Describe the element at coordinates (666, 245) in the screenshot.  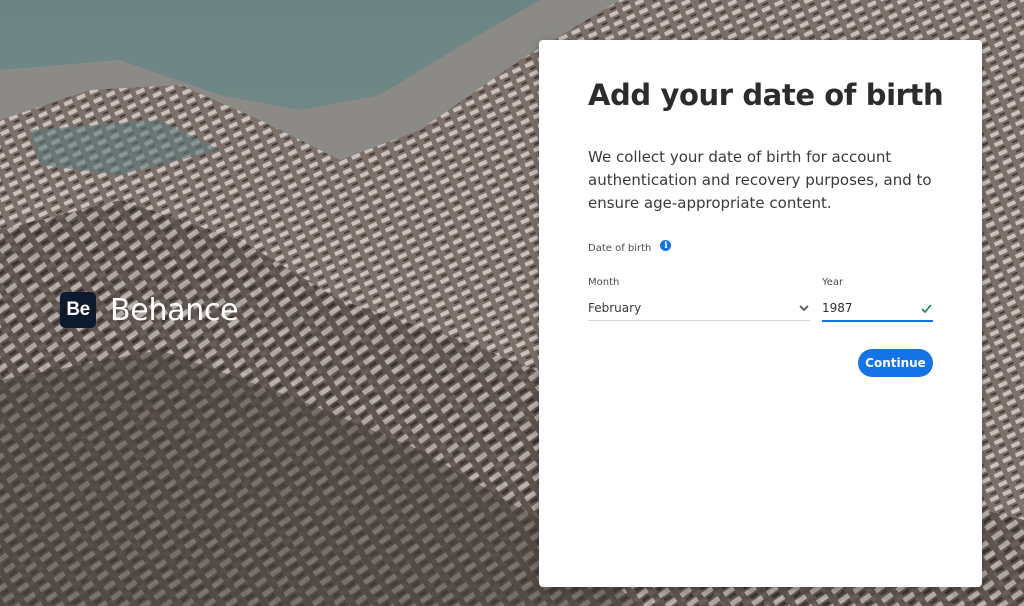
I see `info-icon: i` at that location.